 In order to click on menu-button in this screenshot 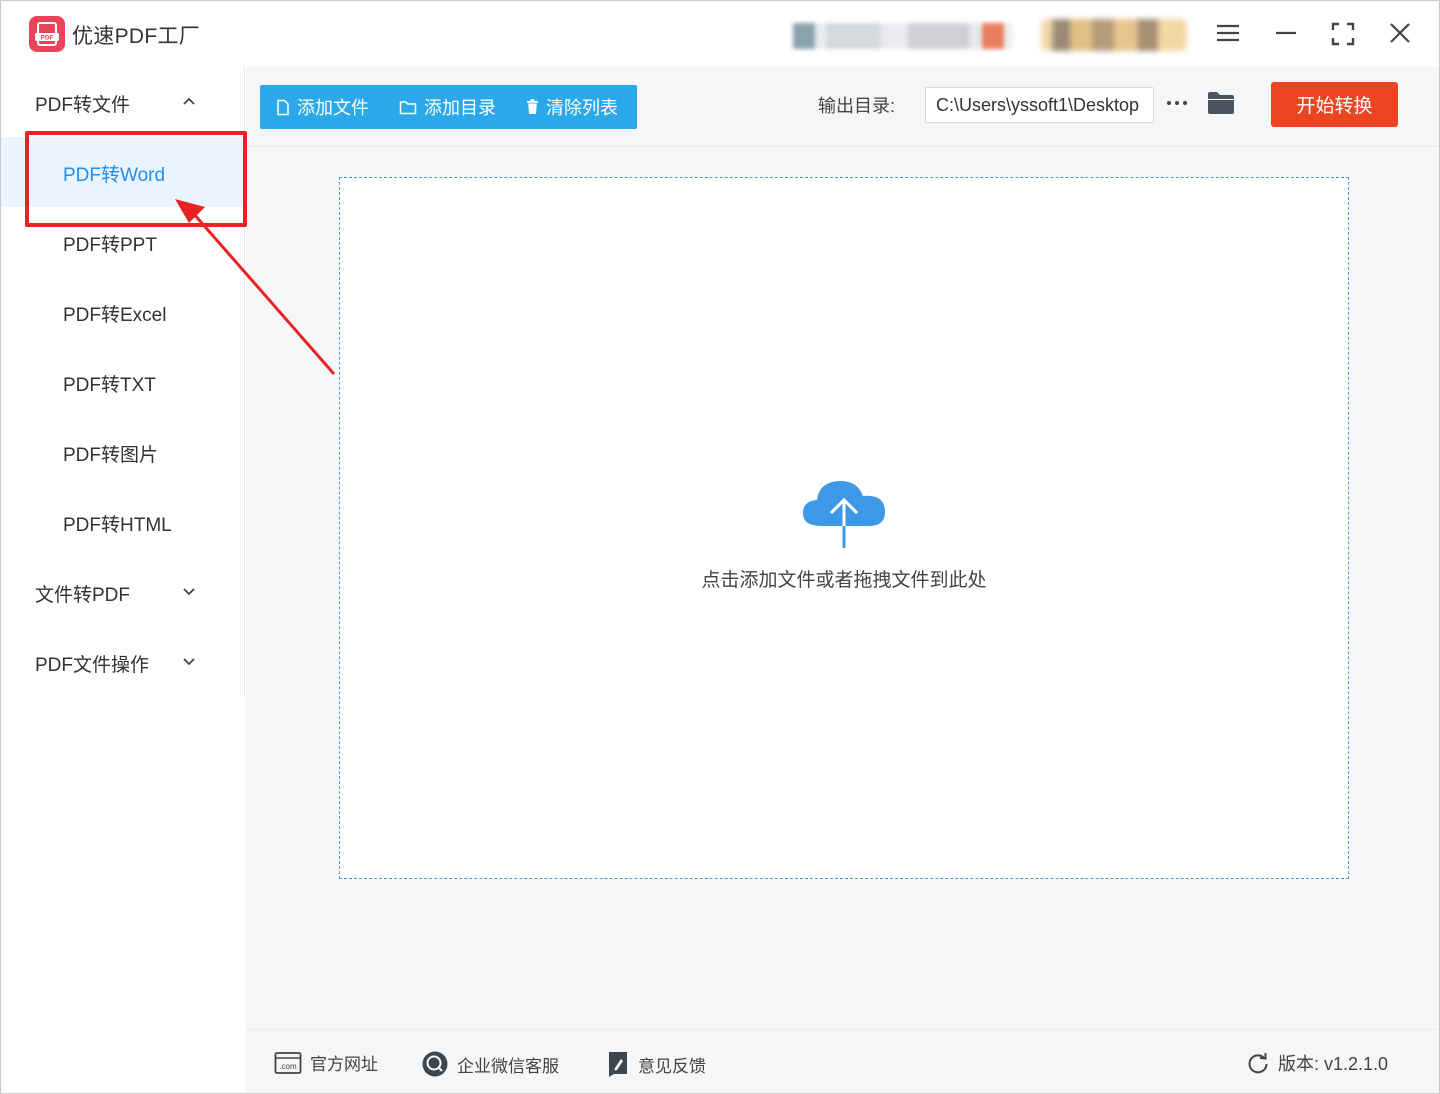, I will do `click(1228, 34)`.